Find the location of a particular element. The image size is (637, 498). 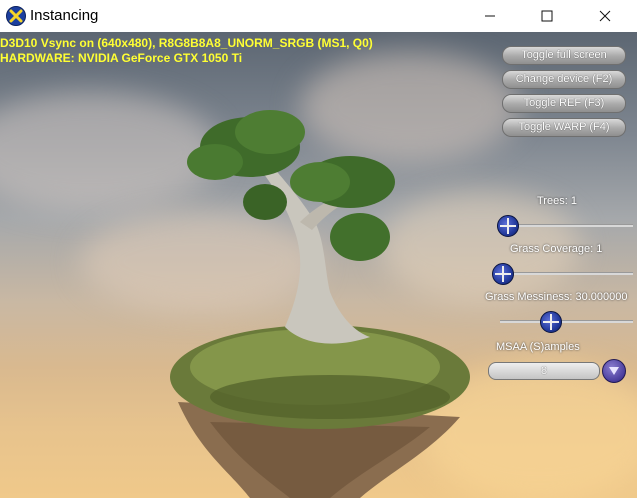

grass-coverage-label: Grass Coverage: 1 is located at coordinates (556, 249).